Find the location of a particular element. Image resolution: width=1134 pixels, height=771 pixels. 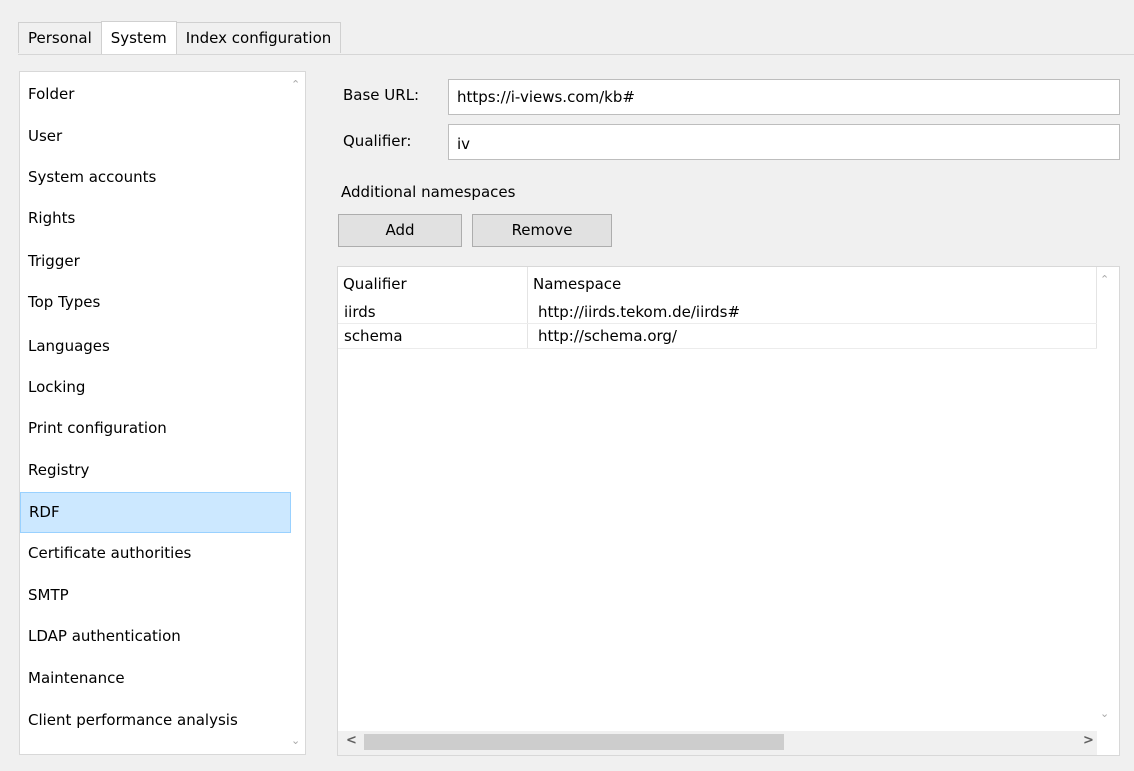

tab-personal: Personal is located at coordinates (60, 37).